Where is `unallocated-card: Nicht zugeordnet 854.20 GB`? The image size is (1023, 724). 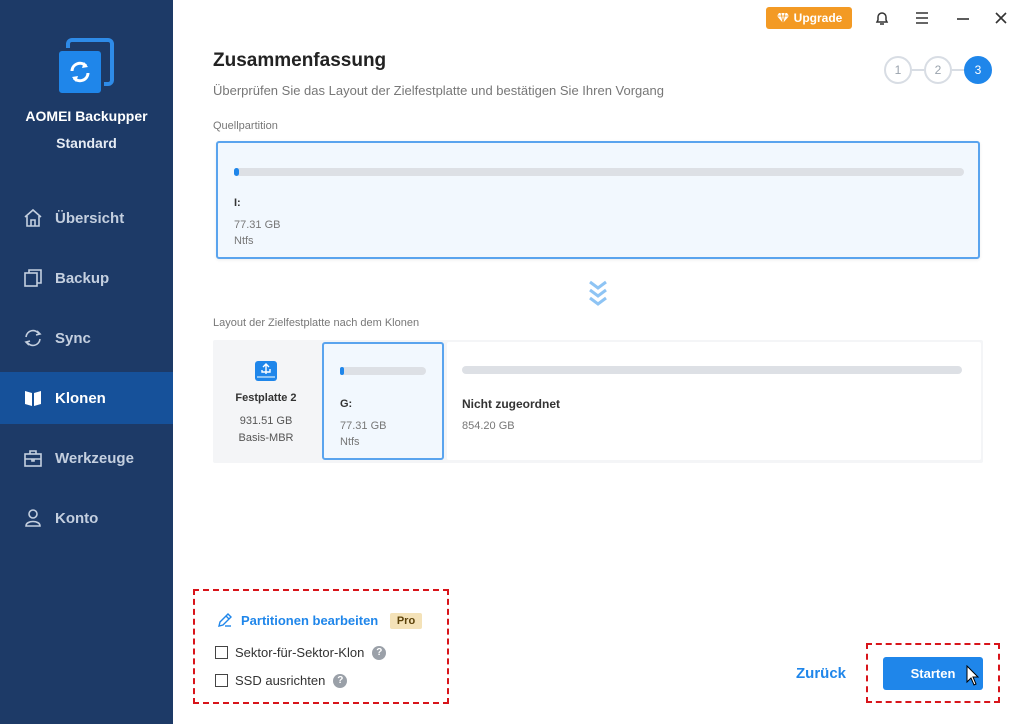
unallocated-card: Nicht zugeordnet 854.20 GB is located at coordinates (714, 401).